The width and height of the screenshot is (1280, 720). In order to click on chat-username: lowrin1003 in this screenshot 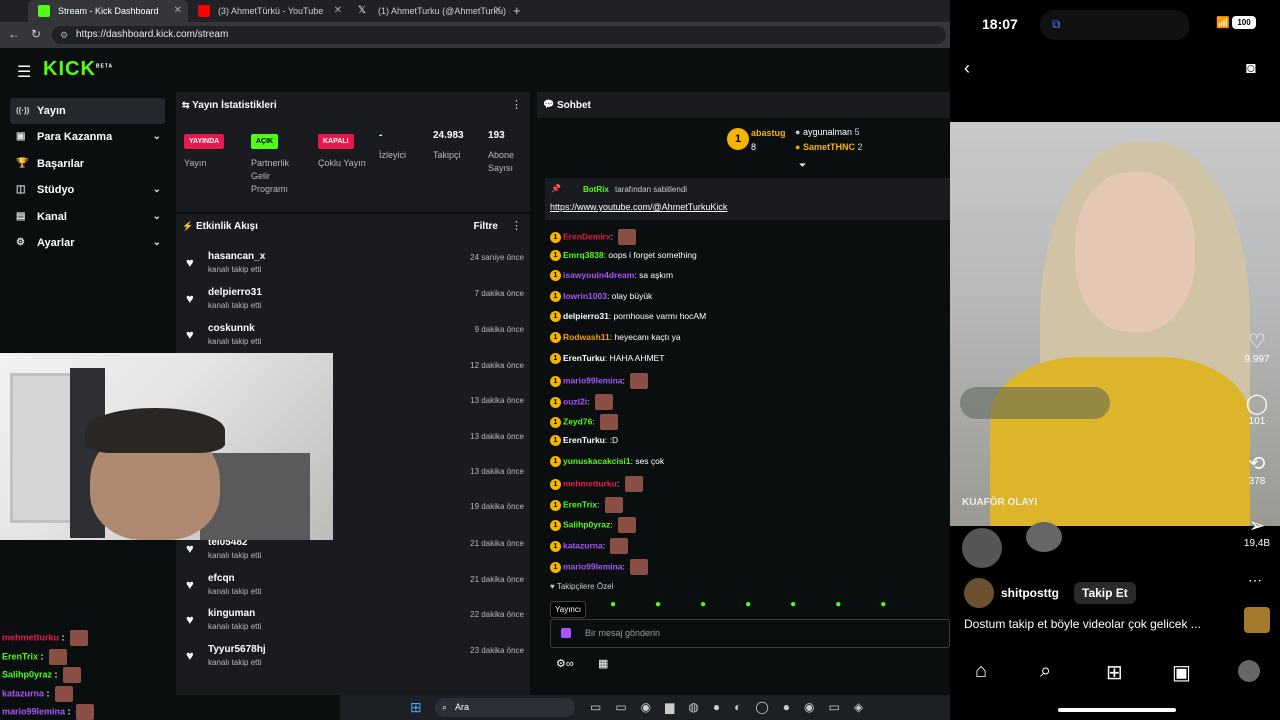, I will do `click(585, 296)`.